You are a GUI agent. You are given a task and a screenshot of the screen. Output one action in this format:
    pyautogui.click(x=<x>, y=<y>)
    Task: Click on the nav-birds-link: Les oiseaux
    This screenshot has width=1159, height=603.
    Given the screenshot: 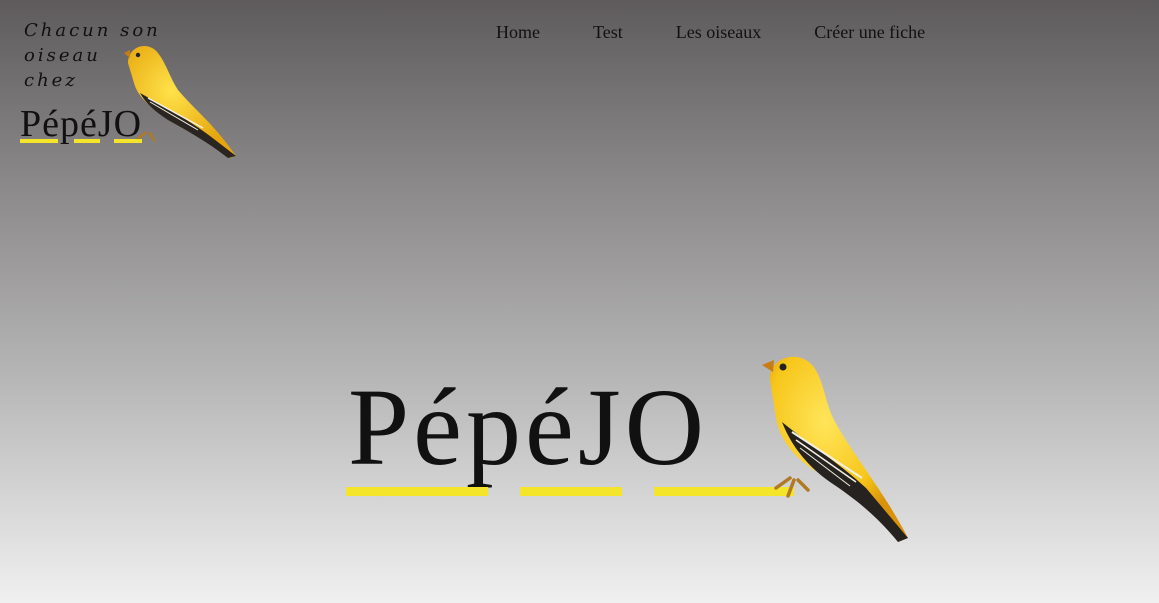 What is the action you would take?
    pyautogui.click(x=718, y=32)
    